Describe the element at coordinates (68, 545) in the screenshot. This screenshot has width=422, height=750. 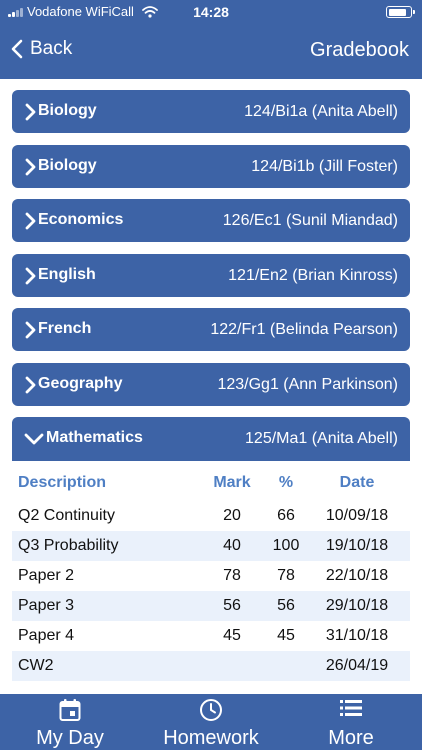
I see `cell-description: Q3 Probability` at that location.